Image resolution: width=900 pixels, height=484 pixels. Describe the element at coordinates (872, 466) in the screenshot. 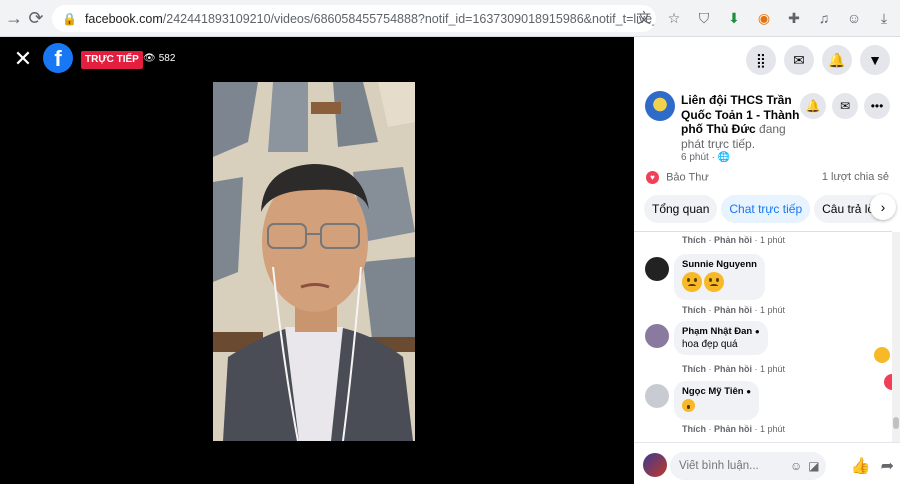

I see `composer-actions: 👍 ➦` at that location.